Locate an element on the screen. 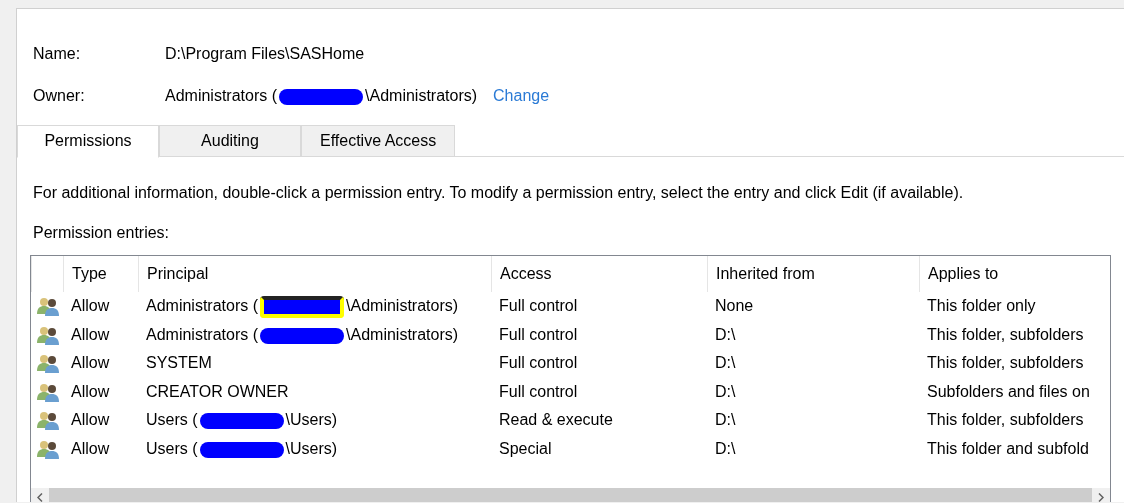  info-text: For additional information, double-click a permission entry. To modify a permission entry, select the entry and click Edit (if available). is located at coordinates (499, 193).